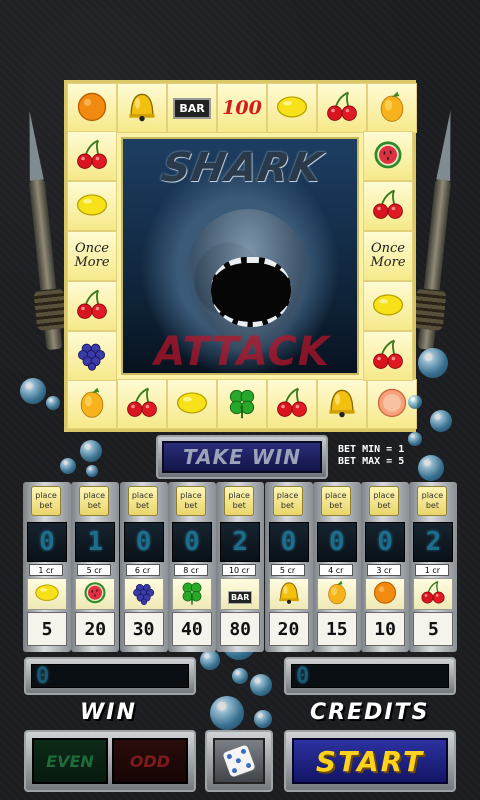 The height and width of the screenshot is (800, 480). What do you see at coordinates (371, 461) in the screenshot?
I see `bet-max-text: BET MAX = 5` at bounding box center [371, 461].